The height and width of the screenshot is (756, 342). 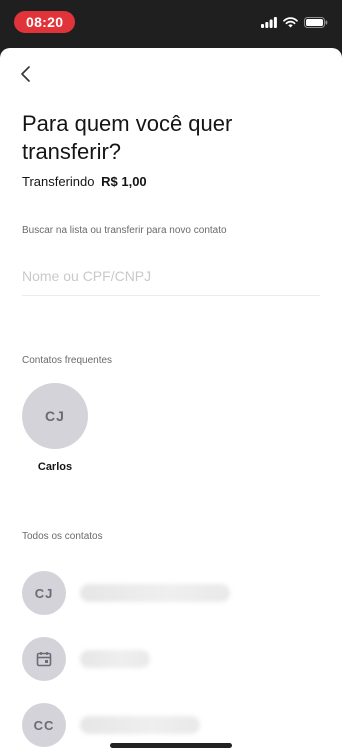 What do you see at coordinates (67, 360) in the screenshot?
I see `frequent-contacts-label: Contatos frequentes` at bounding box center [67, 360].